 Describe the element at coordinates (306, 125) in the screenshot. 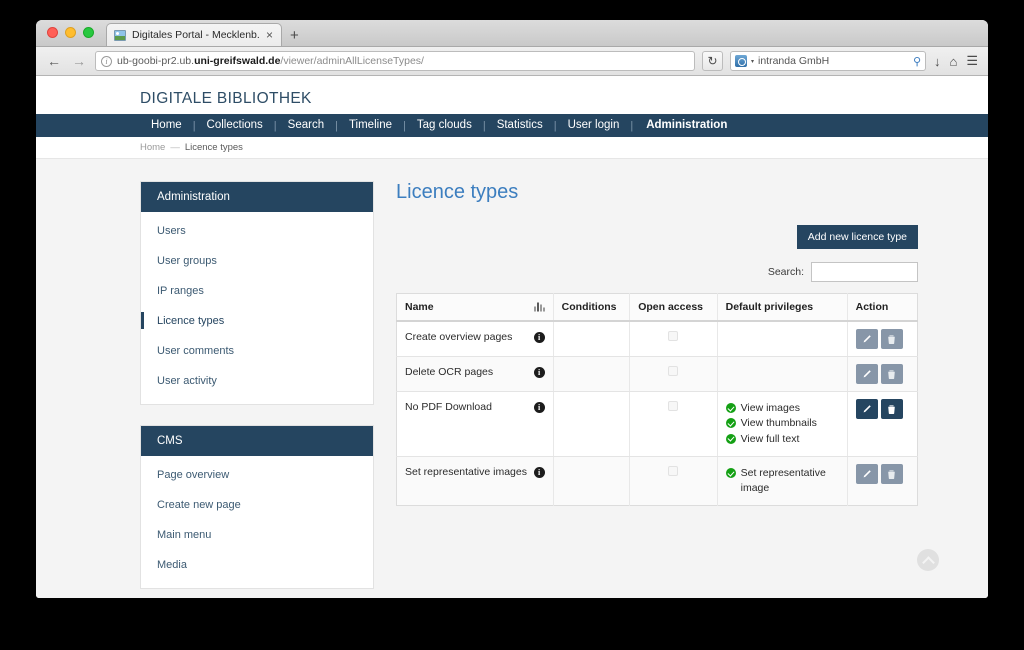

I see `nav-item-search: Search` at that location.